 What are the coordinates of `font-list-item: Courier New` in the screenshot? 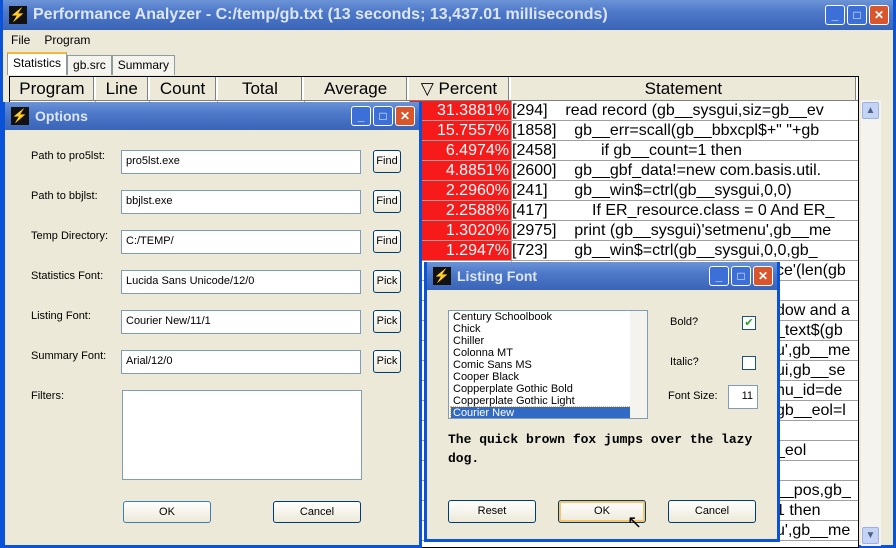 It's located at (542, 412).